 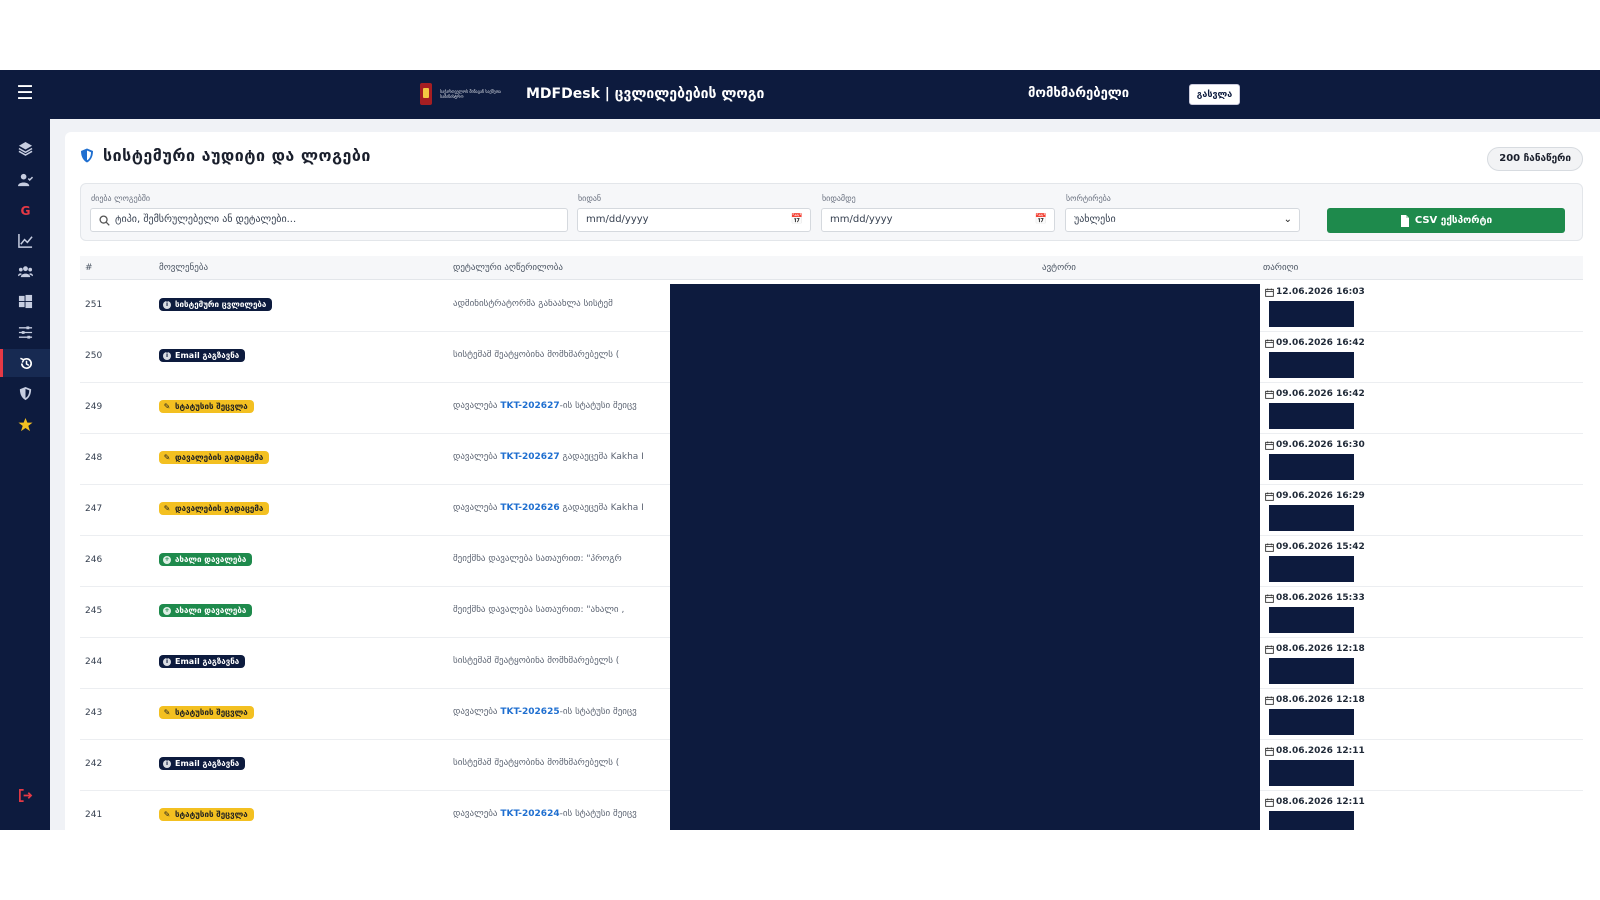 I want to click on layers-icon, so click(x=25, y=148).